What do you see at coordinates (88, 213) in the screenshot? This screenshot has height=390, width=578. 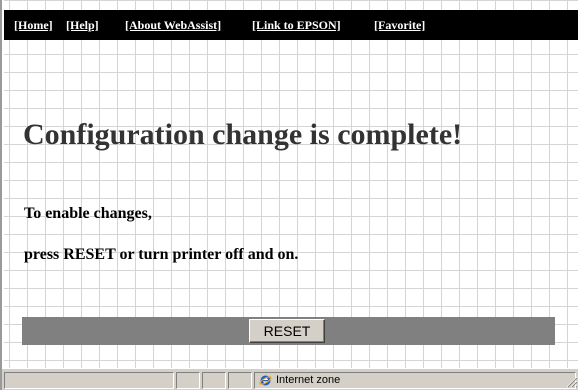 I see `instruction-line-1: To enable changes,` at bounding box center [88, 213].